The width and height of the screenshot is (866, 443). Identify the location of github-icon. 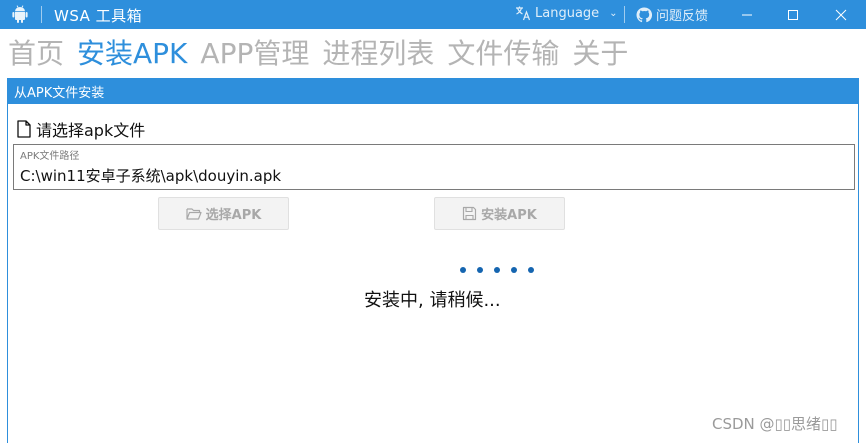
(644, 14).